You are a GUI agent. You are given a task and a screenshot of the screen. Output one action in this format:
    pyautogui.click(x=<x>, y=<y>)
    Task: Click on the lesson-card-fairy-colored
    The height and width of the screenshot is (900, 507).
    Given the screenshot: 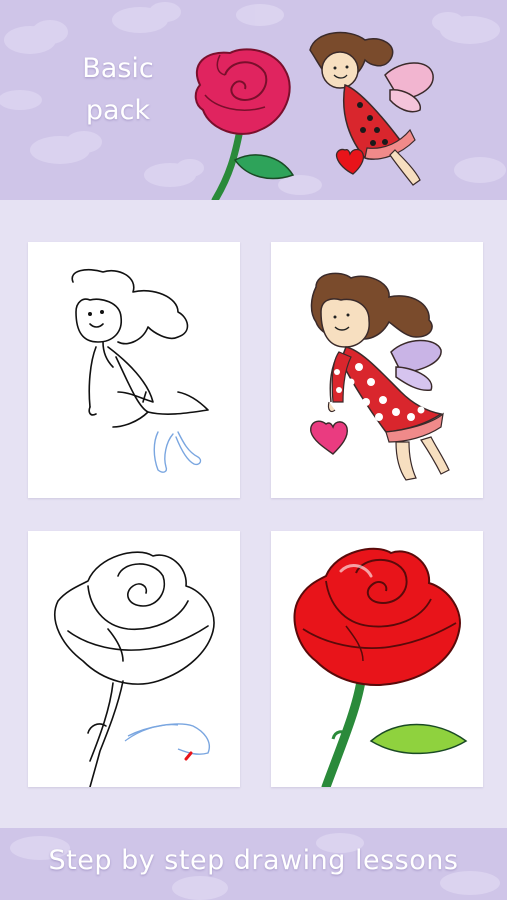 What is the action you would take?
    pyautogui.click(x=377, y=370)
    